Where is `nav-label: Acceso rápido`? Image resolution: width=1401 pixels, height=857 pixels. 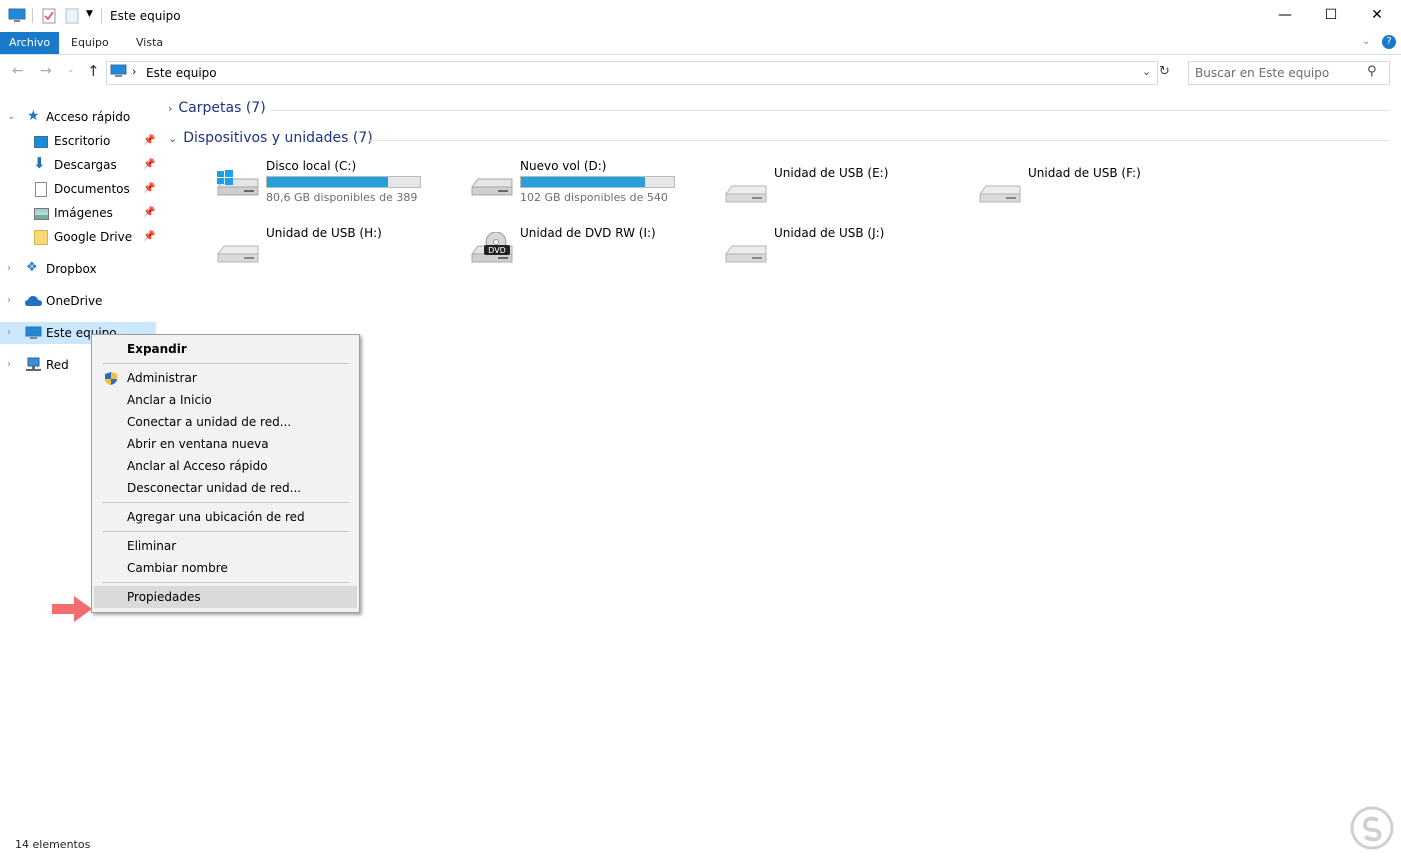
nav-label: Acceso rápido is located at coordinates (88, 117).